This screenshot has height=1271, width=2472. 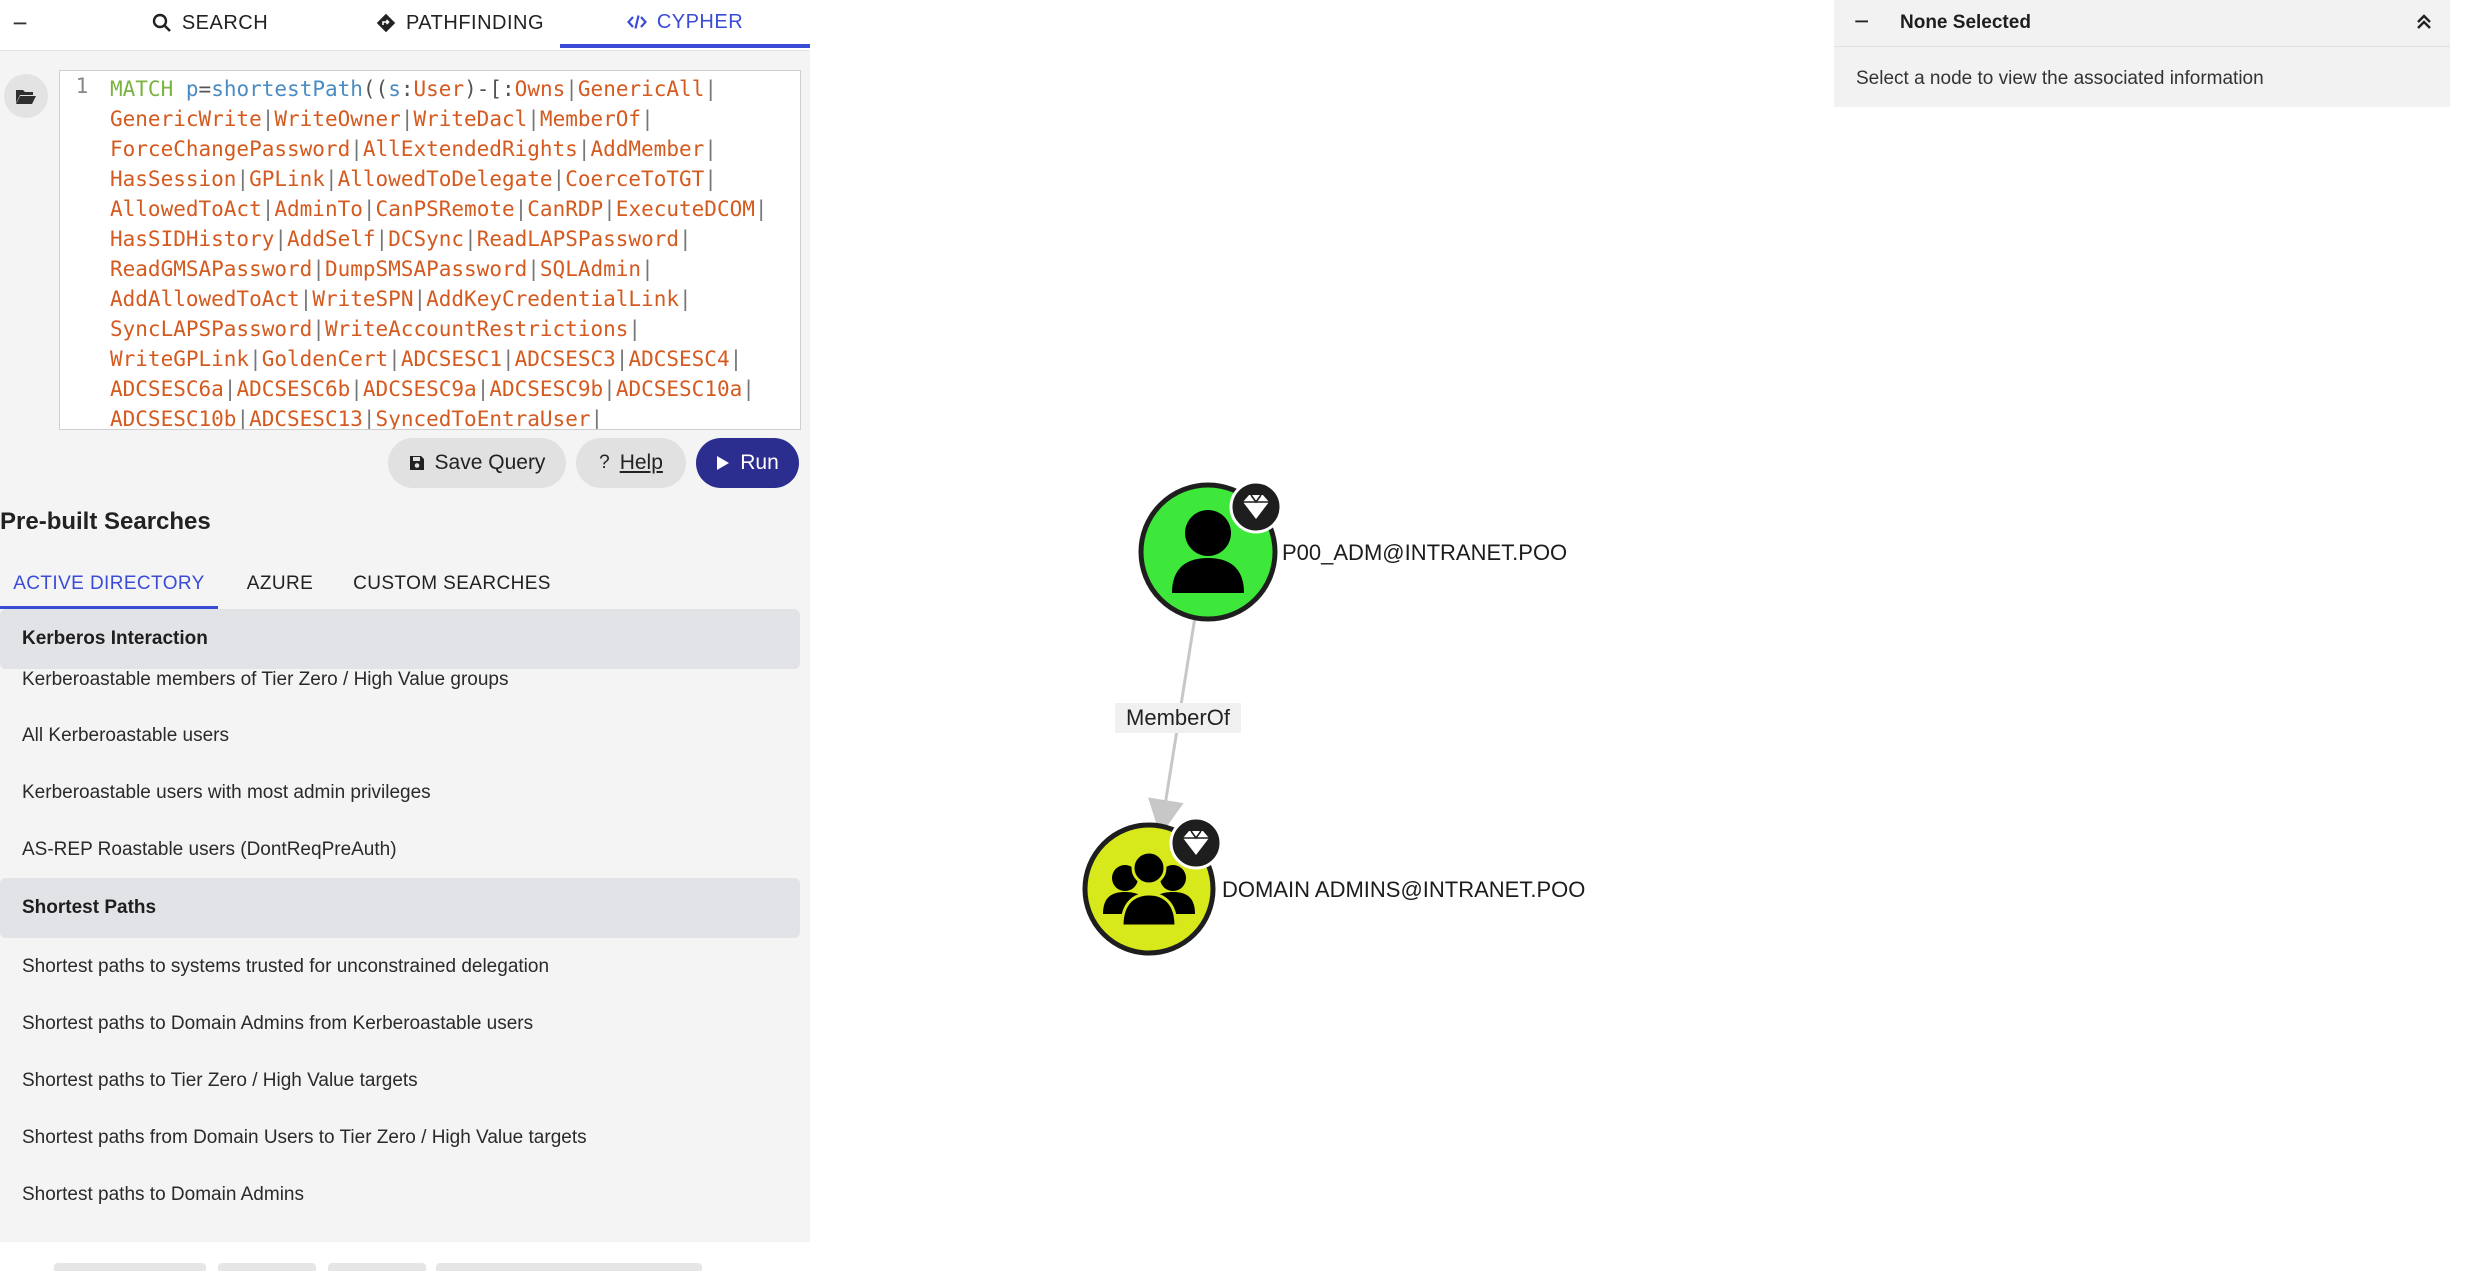 I want to click on group-node, so click(x=1152, y=886).